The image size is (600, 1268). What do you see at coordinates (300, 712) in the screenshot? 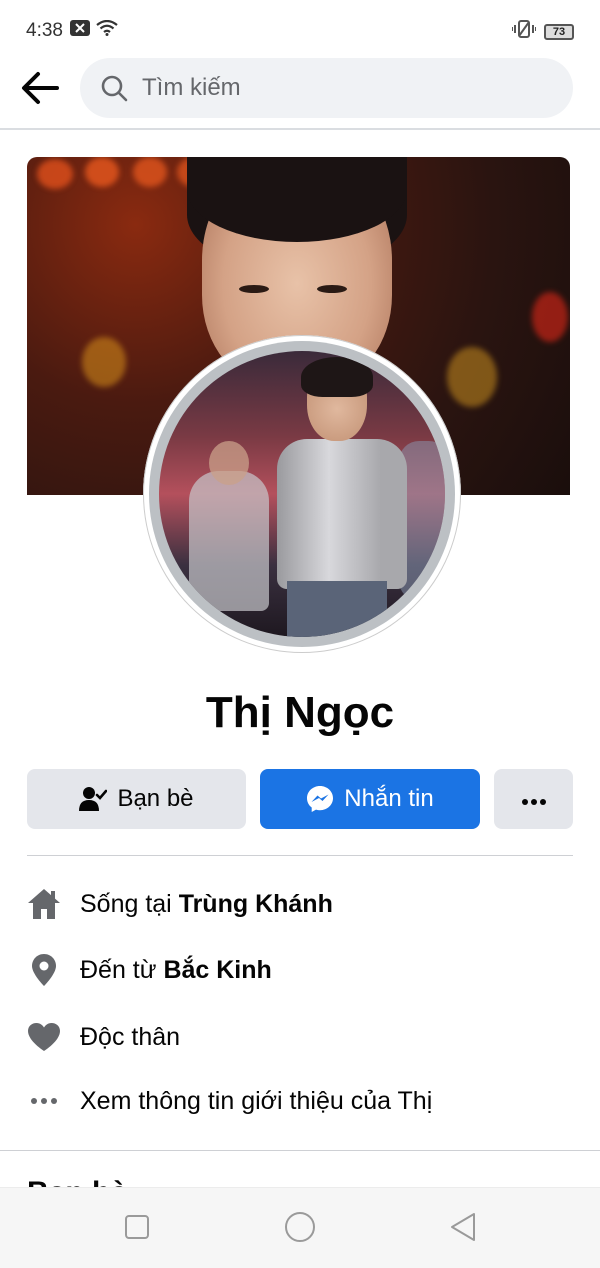
I see `profile-name: Thị Ngọc` at bounding box center [300, 712].